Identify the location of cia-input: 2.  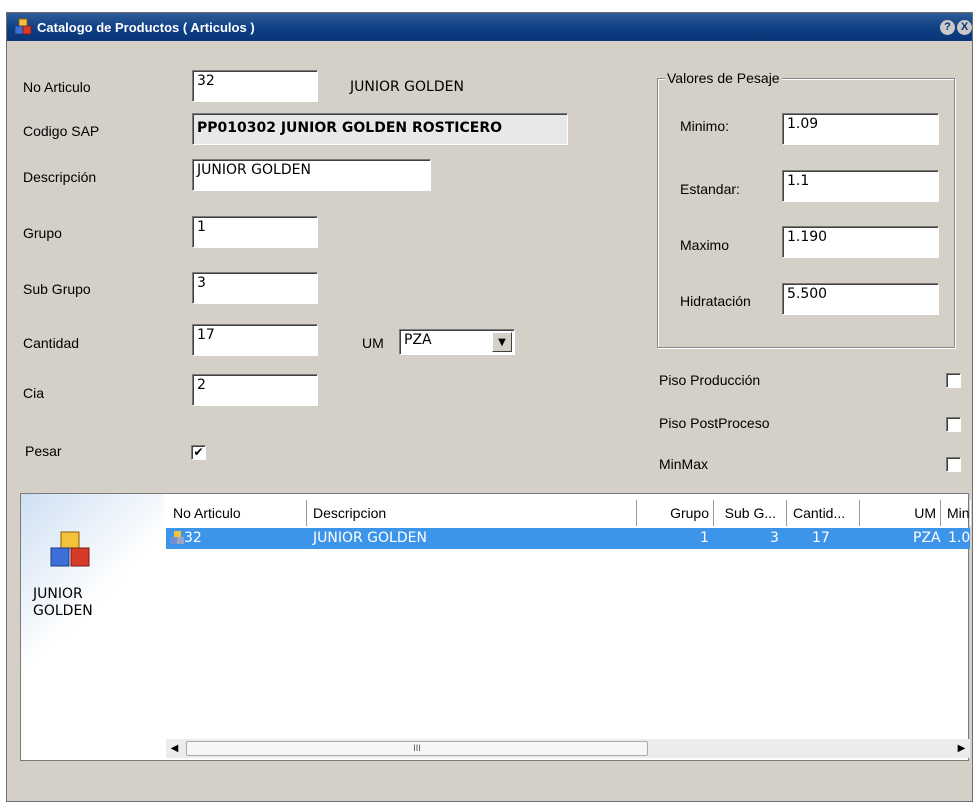
(255, 390).